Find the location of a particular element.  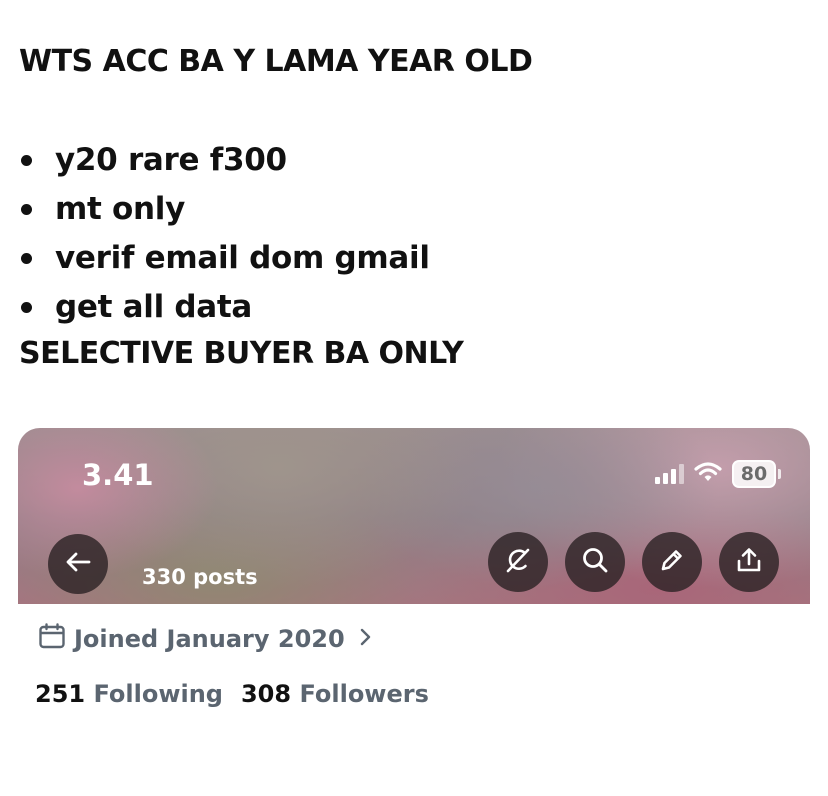

followers-count: 308 is located at coordinates (266, 694).